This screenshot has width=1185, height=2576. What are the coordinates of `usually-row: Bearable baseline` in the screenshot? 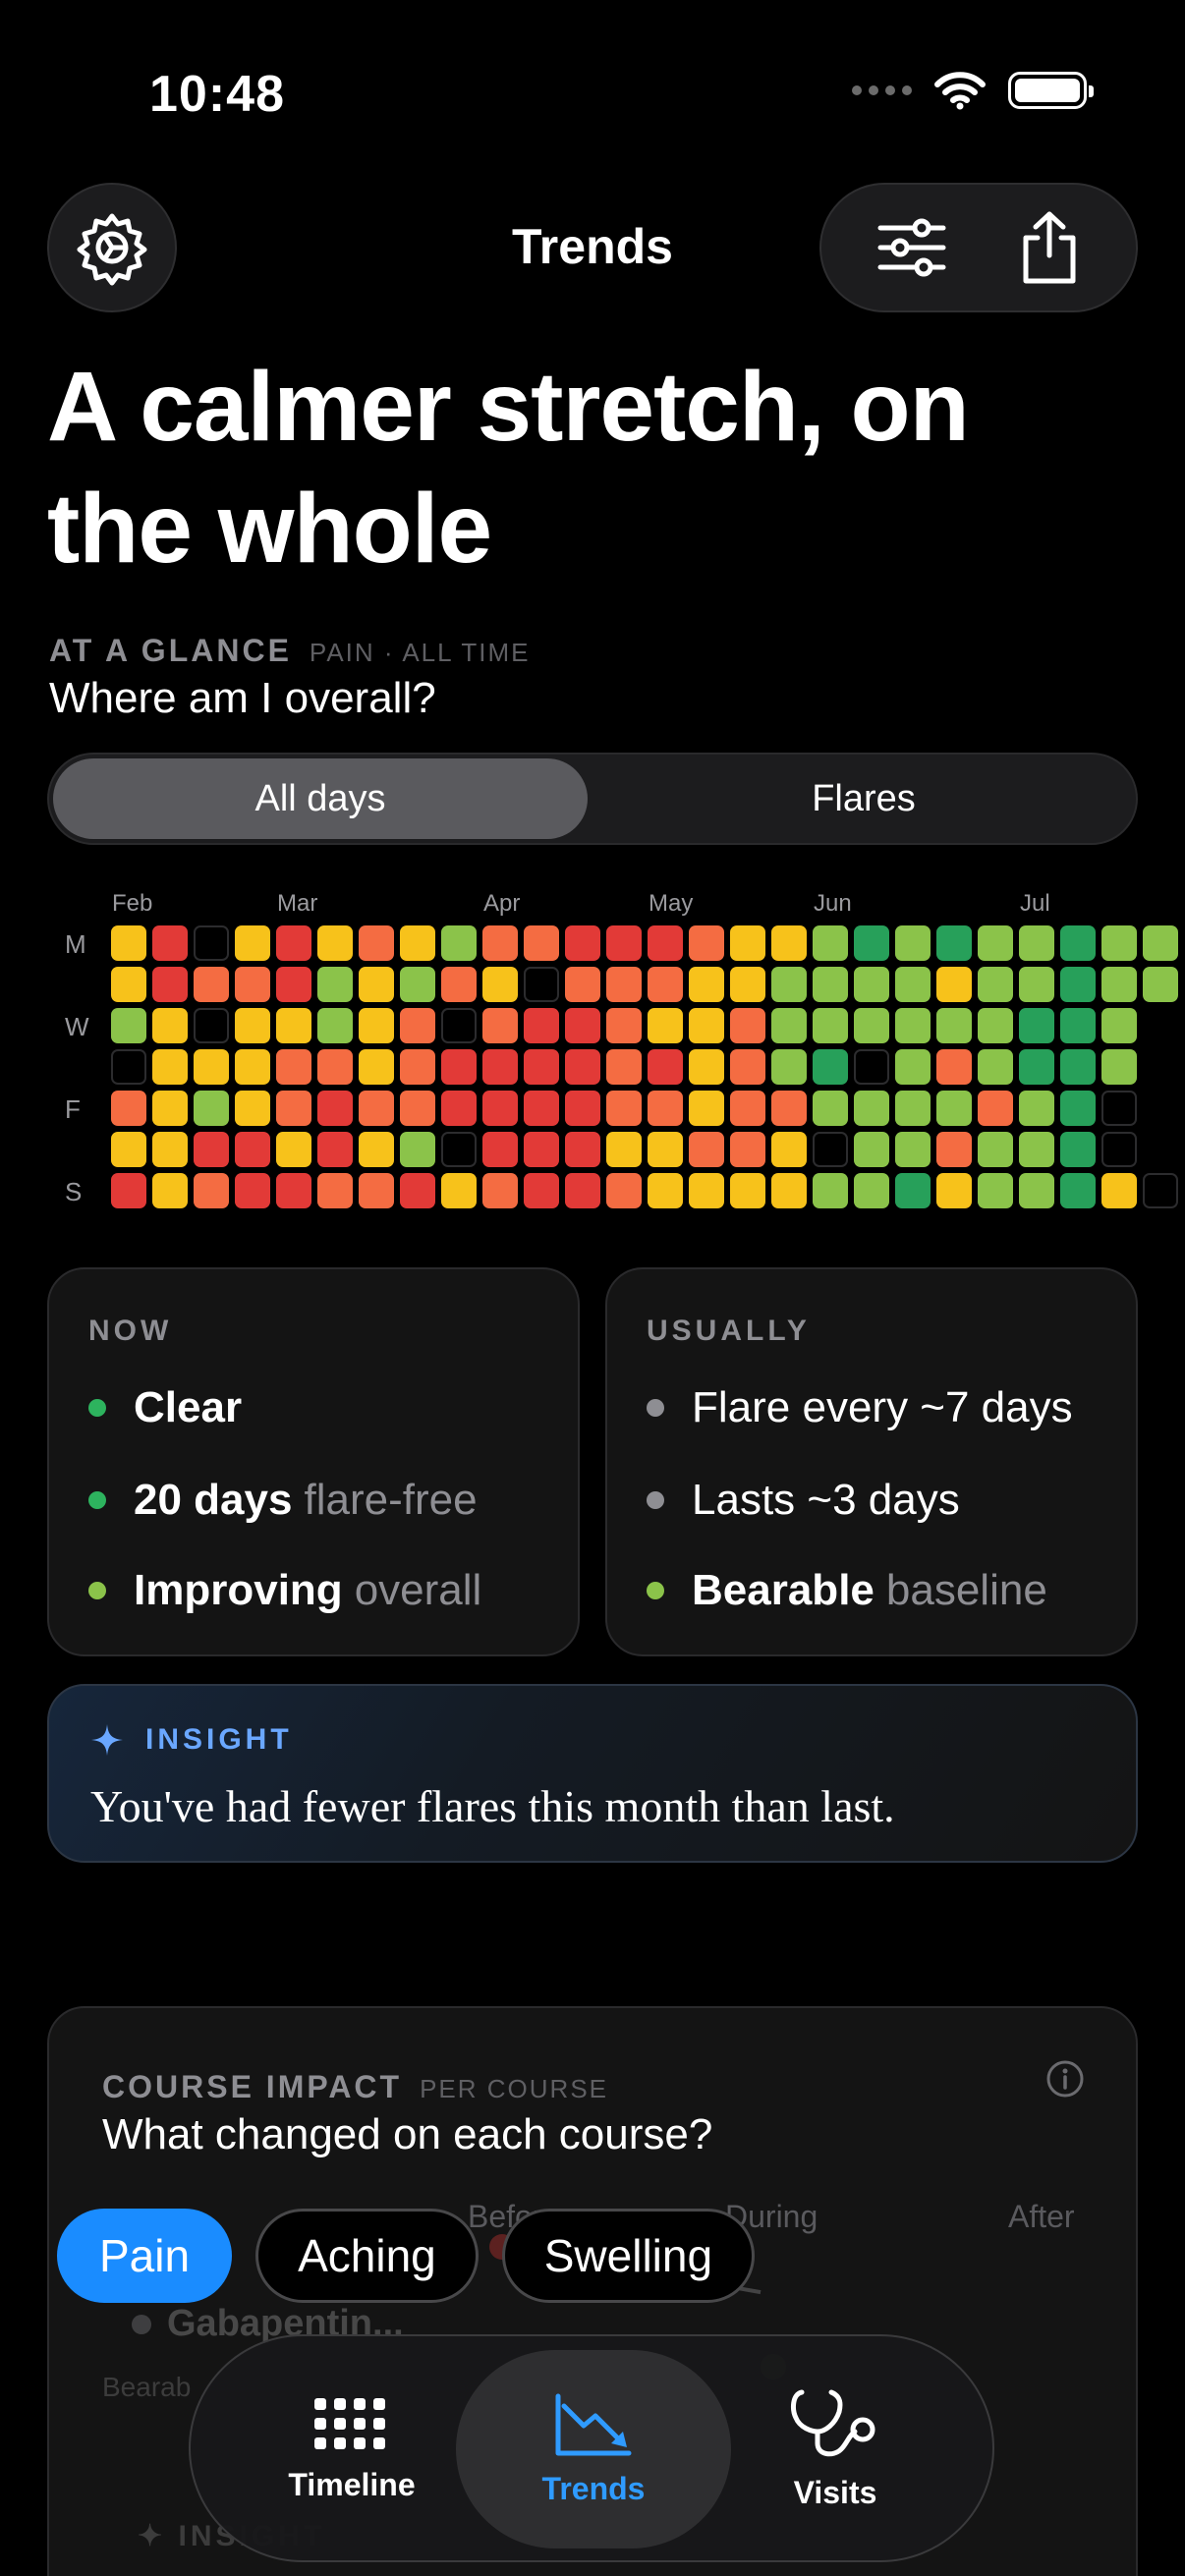 It's located at (847, 1590).